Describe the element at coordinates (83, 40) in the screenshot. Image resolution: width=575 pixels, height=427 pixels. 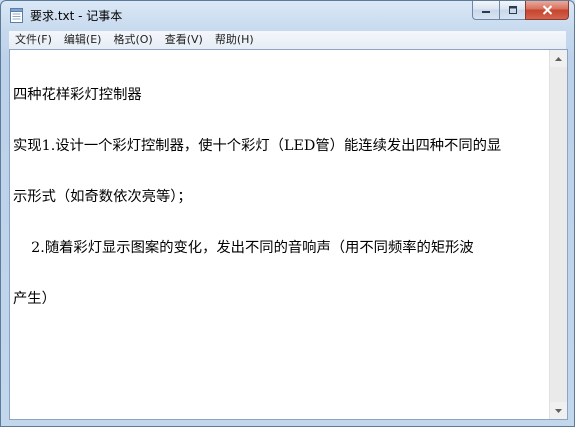
I see `menu-edit: 编辑(E)` at that location.